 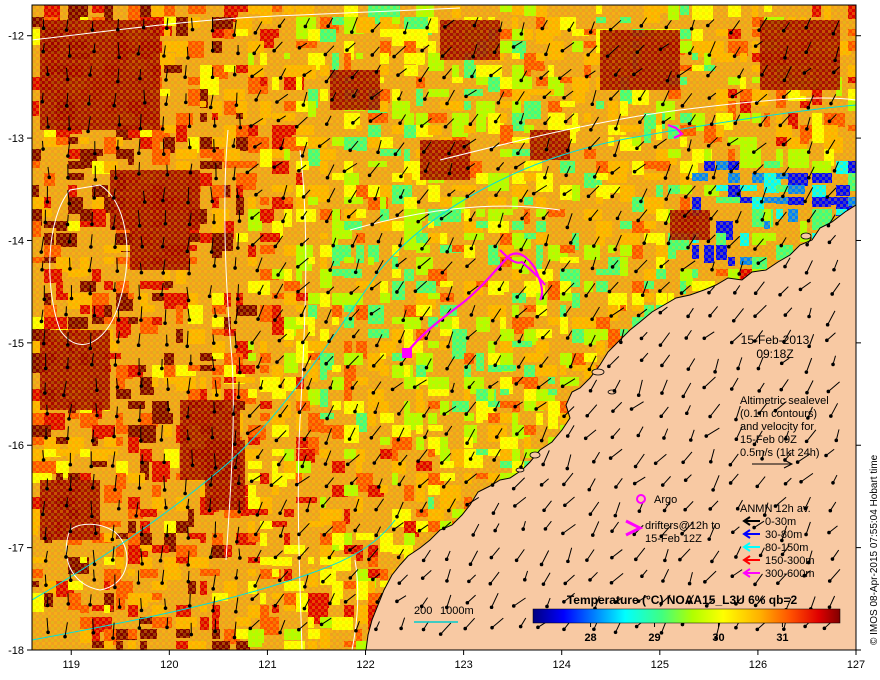 What do you see at coordinates (457, 611) in the screenshot?
I see `scale-label: 1000m` at bounding box center [457, 611].